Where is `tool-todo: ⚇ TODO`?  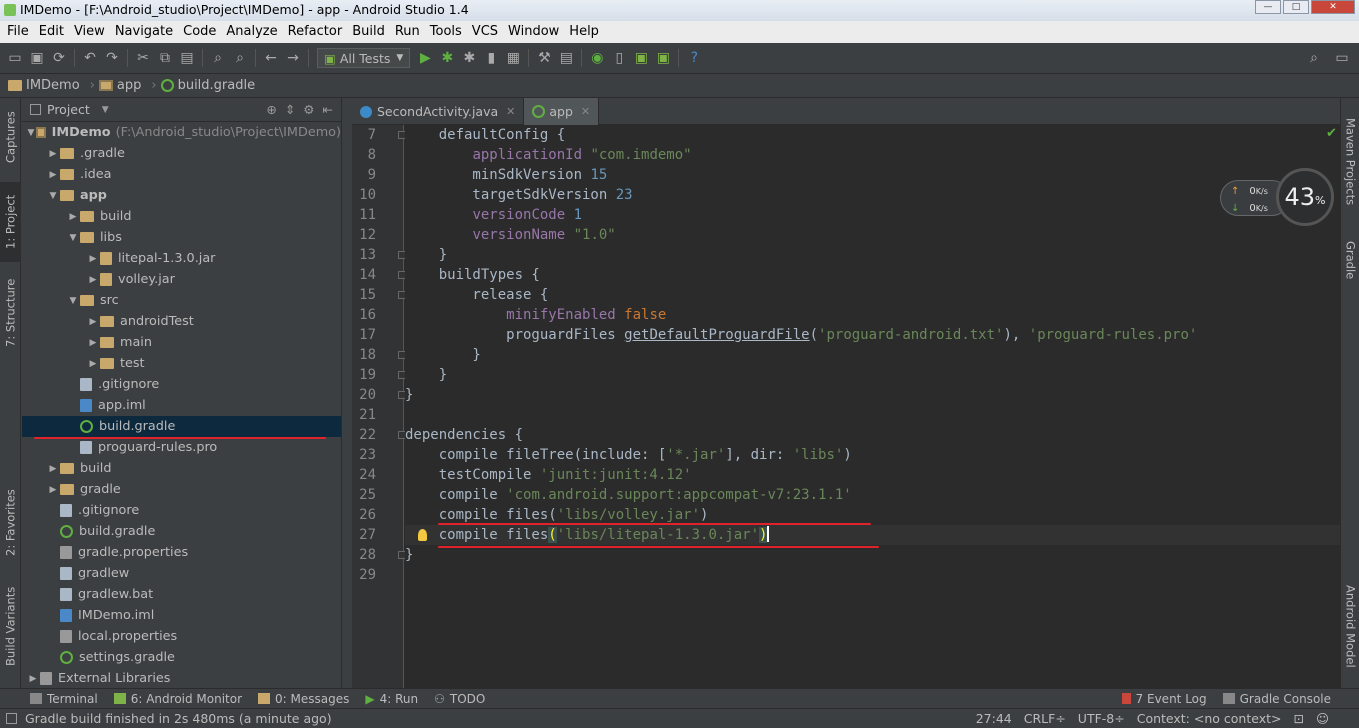 tool-todo: ⚇ TODO is located at coordinates (459, 699).